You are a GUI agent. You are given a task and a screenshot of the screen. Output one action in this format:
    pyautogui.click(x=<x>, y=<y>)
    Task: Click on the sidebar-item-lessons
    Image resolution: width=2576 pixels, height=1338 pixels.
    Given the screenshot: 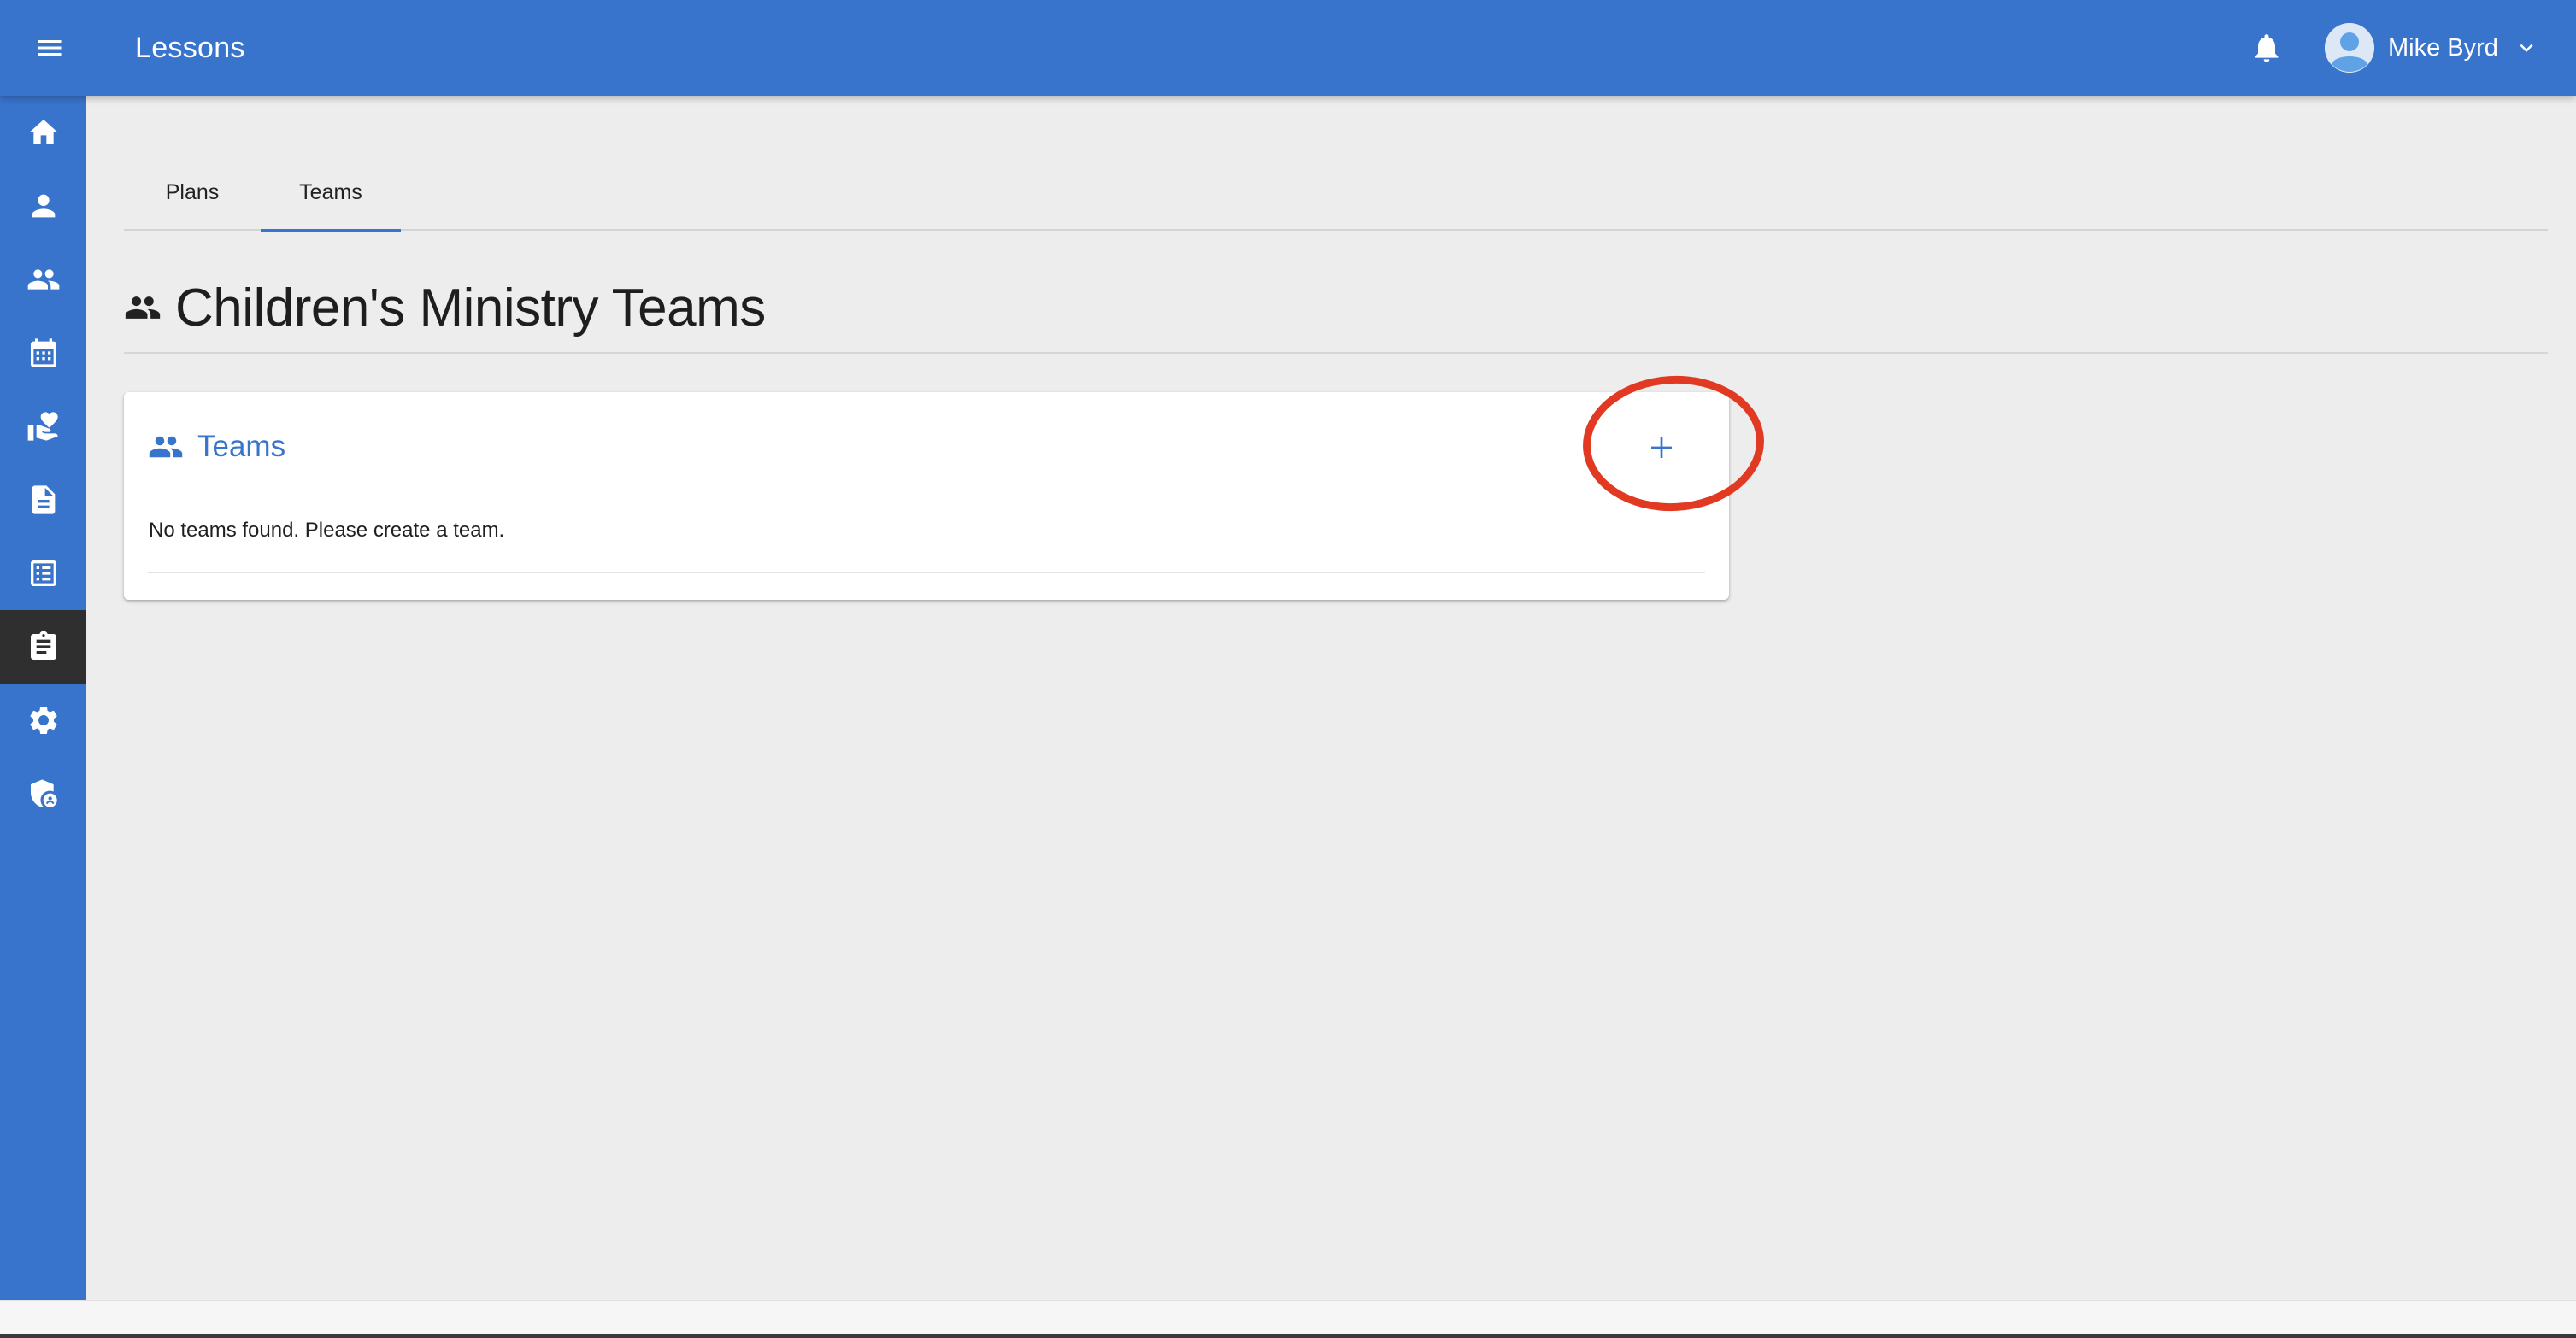 What is the action you would take?
    pyautogui.click(x=43, y=647)
    